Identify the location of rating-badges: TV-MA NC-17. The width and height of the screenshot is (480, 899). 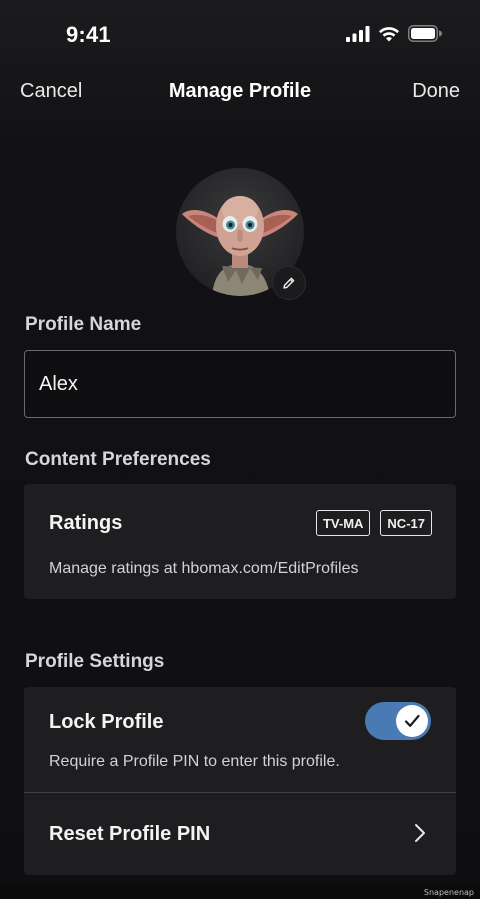
(373, 523).